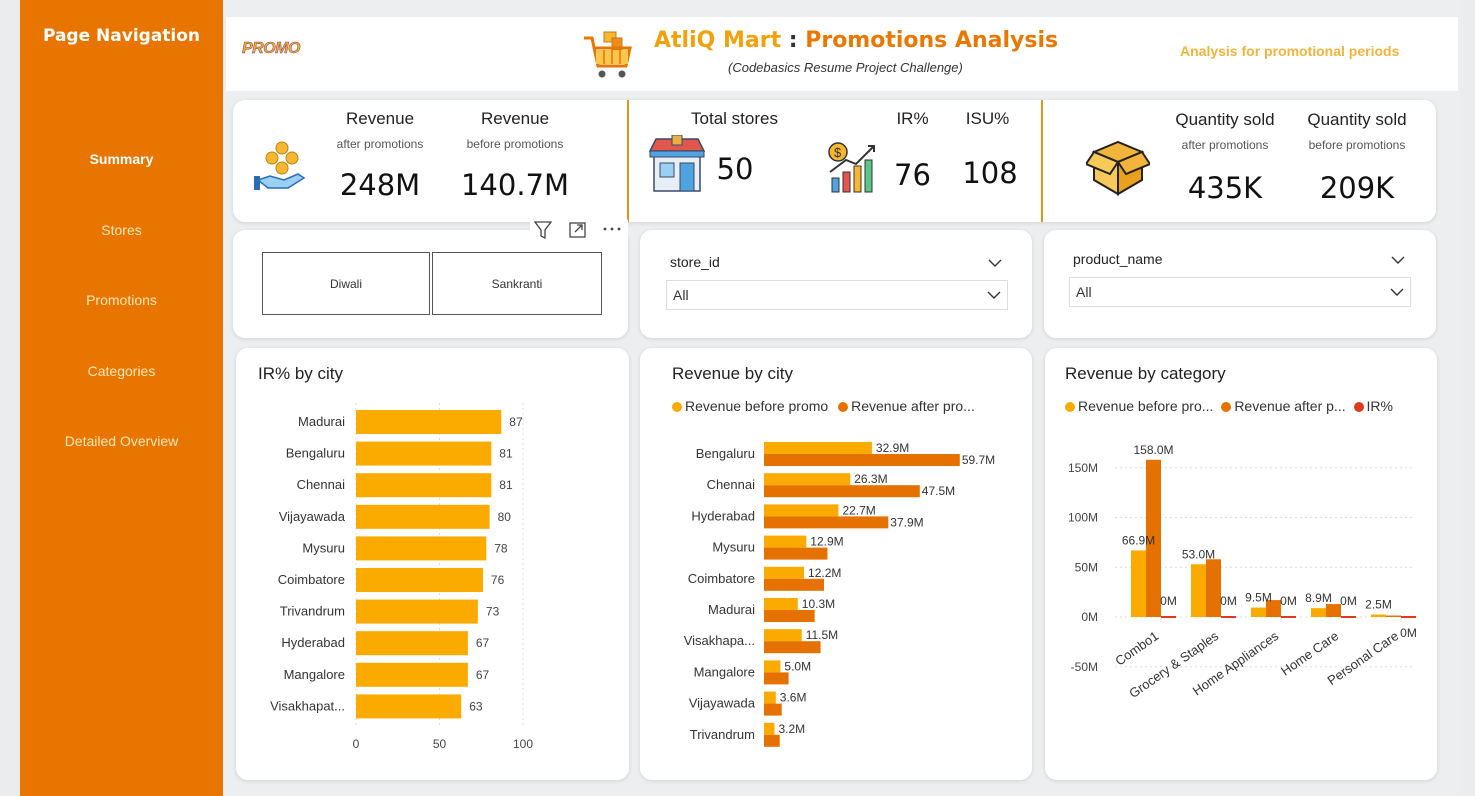  I want to click on kpi-revenue-before-value: 140.7M, so click(515, 185).